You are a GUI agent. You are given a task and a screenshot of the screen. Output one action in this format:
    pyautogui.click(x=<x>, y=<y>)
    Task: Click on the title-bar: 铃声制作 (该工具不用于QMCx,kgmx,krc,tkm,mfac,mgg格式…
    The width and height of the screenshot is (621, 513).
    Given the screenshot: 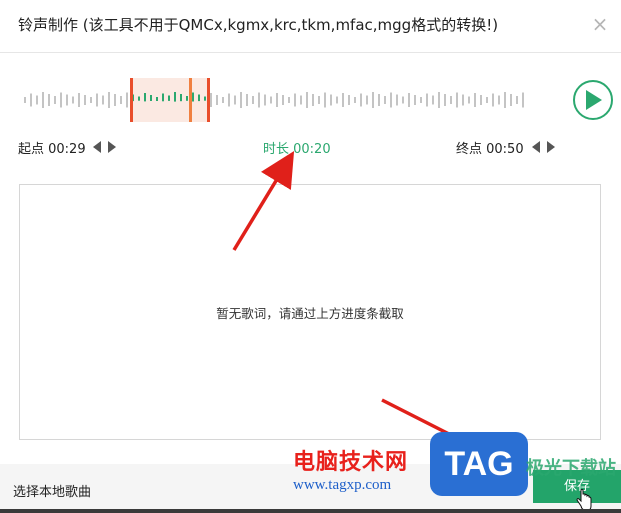 What is the action you would take?
    pyautogui.click(x=310, y=26)
    